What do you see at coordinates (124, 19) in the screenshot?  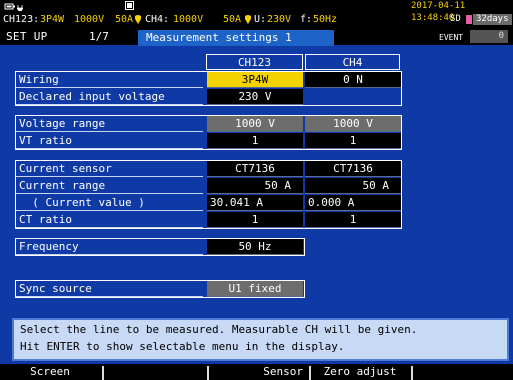 I see `current-status: 50A` at bounding box center [124, 19].